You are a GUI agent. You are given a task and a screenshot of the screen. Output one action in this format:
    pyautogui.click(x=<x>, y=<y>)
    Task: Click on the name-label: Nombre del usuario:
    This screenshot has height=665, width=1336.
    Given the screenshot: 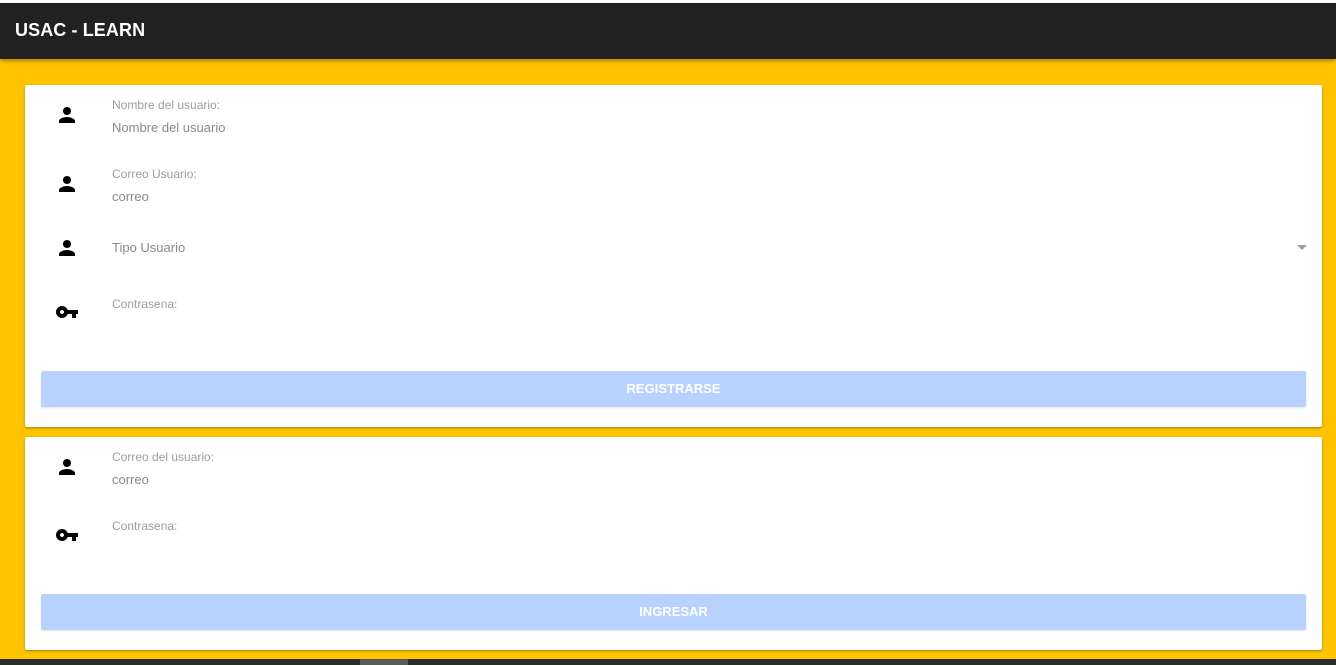 What is the action you would take?
    pyautogui.click(x=166, y=105)
    